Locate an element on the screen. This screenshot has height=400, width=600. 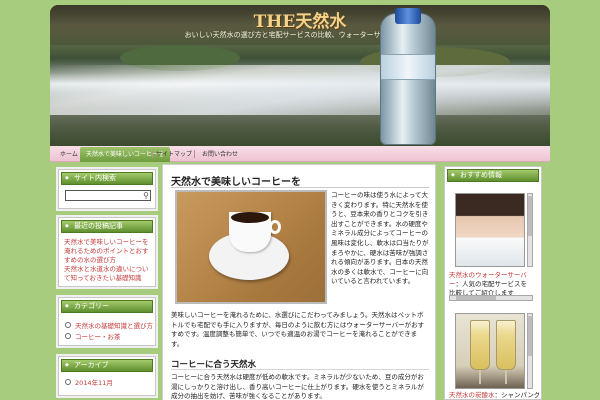
categories-heading: カテゴリー is located at coordinates (107, 306).